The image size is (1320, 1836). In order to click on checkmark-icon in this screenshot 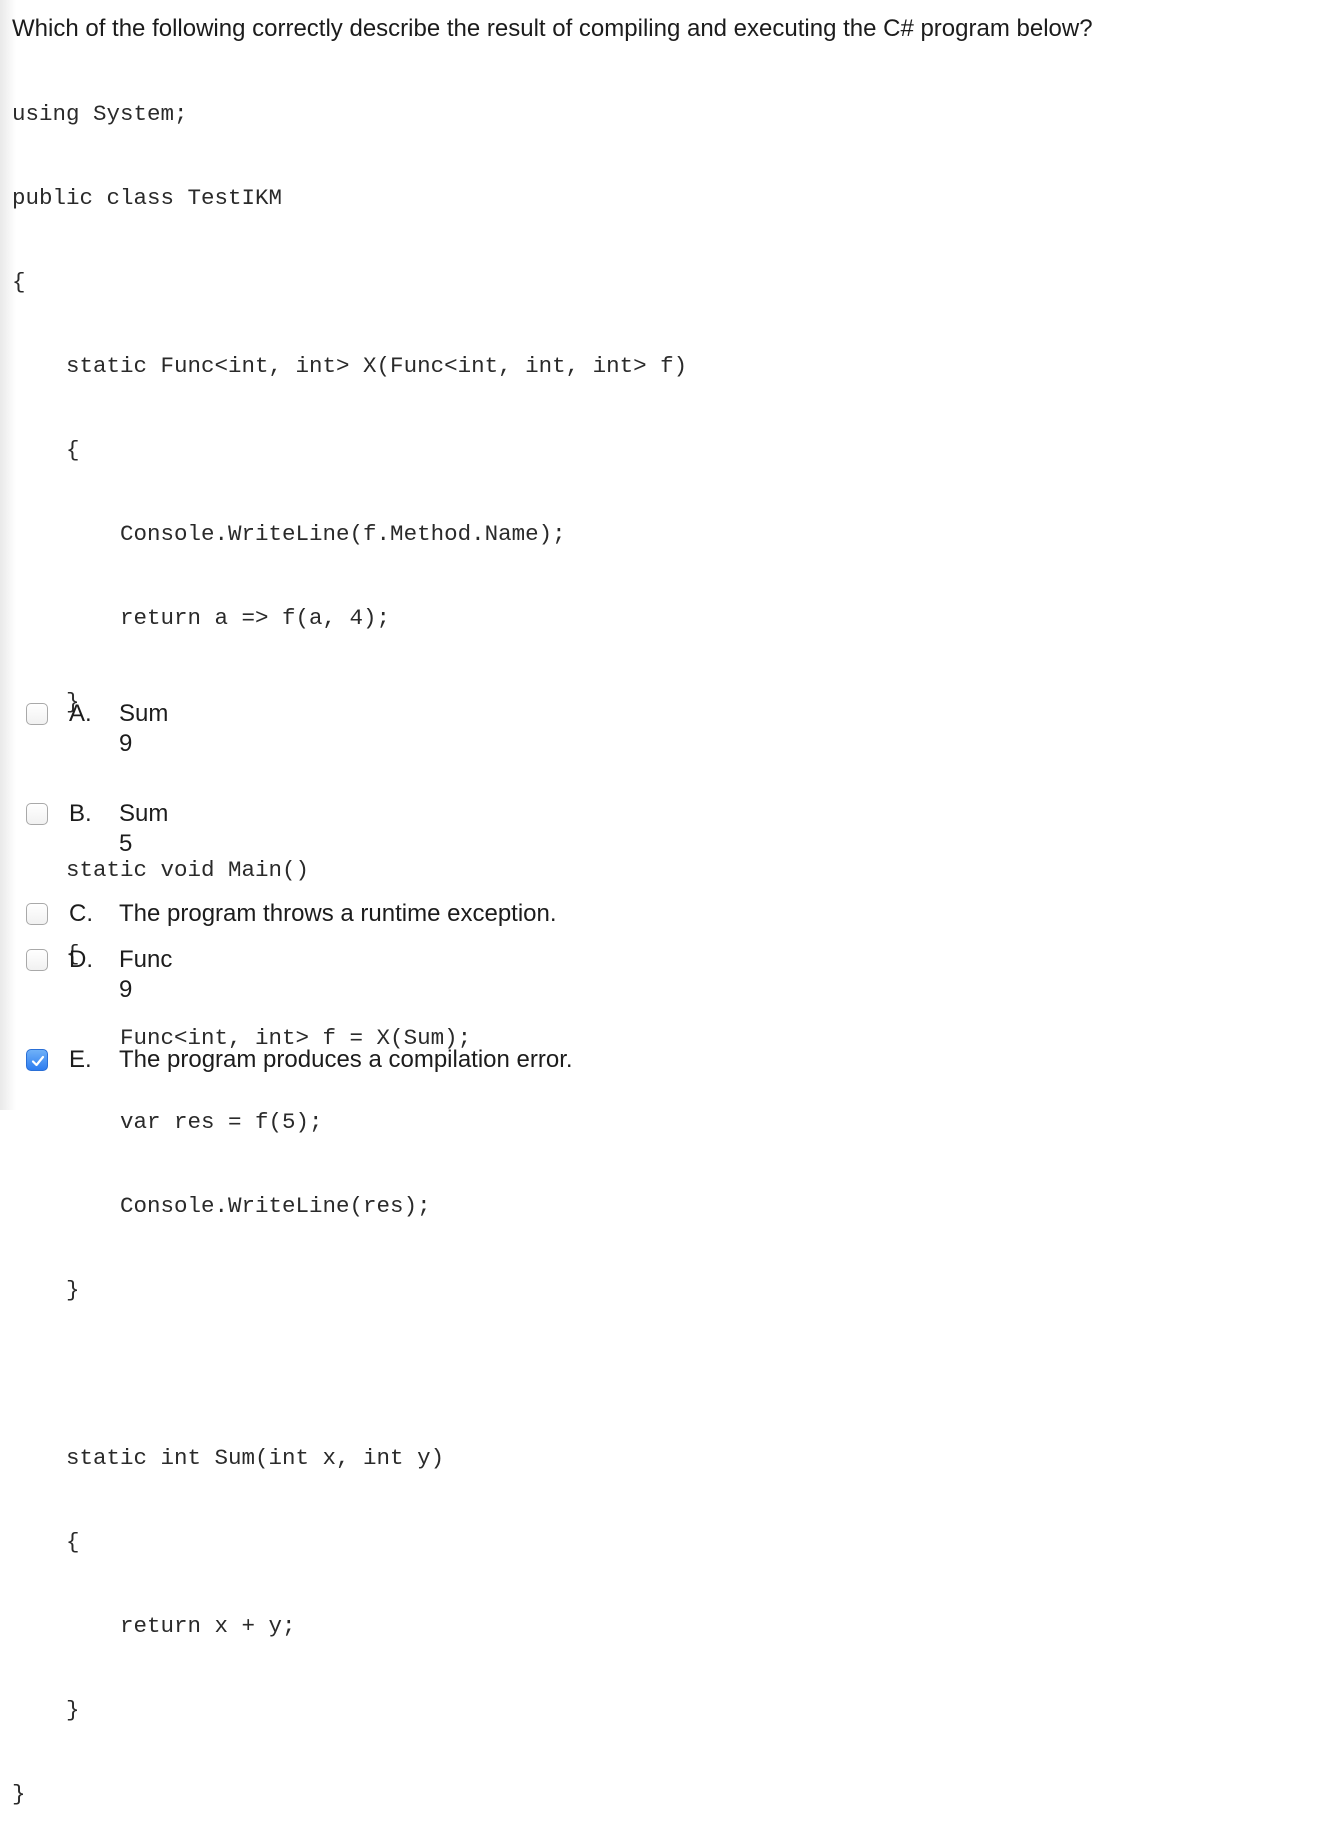, I will do `click(38, 1061)`.